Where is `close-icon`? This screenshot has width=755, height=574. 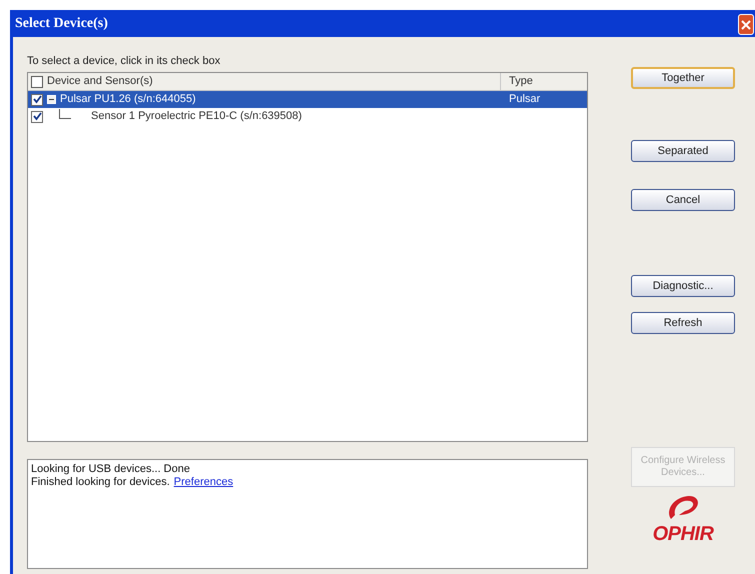
close-icon is located at coordinates (746, 25).